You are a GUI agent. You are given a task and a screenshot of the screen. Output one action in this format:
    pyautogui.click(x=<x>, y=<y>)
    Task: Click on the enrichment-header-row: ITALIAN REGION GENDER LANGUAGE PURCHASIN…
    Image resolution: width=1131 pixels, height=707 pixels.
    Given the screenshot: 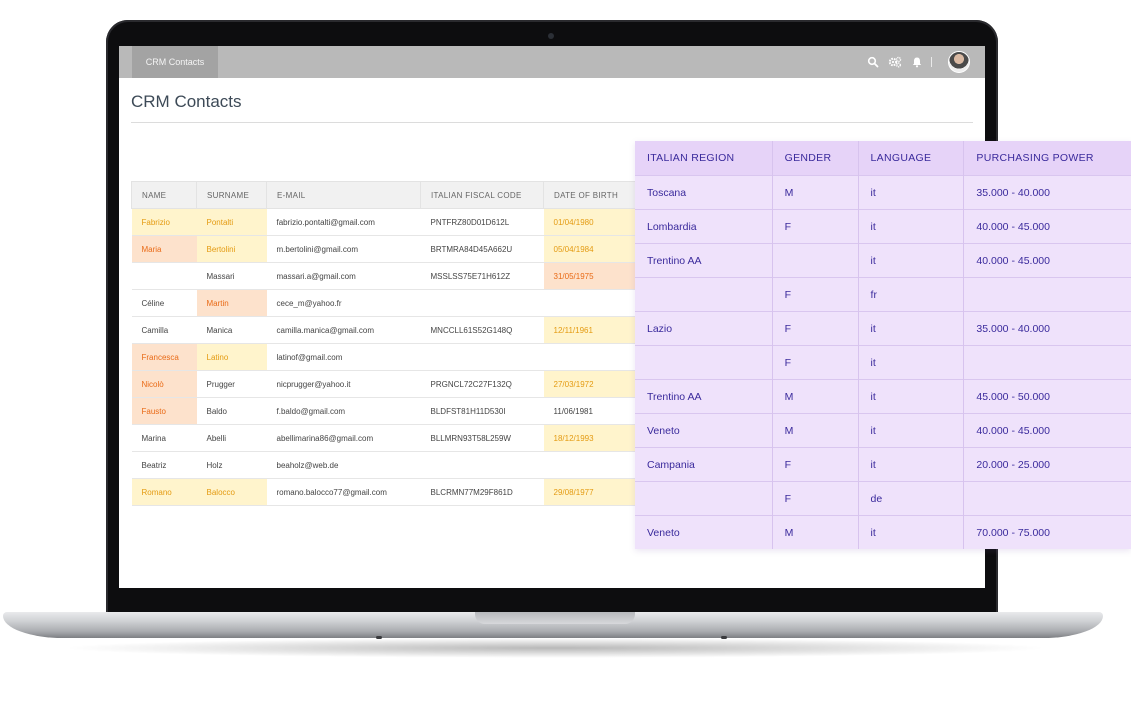 What is the action you would take?
    pyautogui.click(x=883, y=158)
    